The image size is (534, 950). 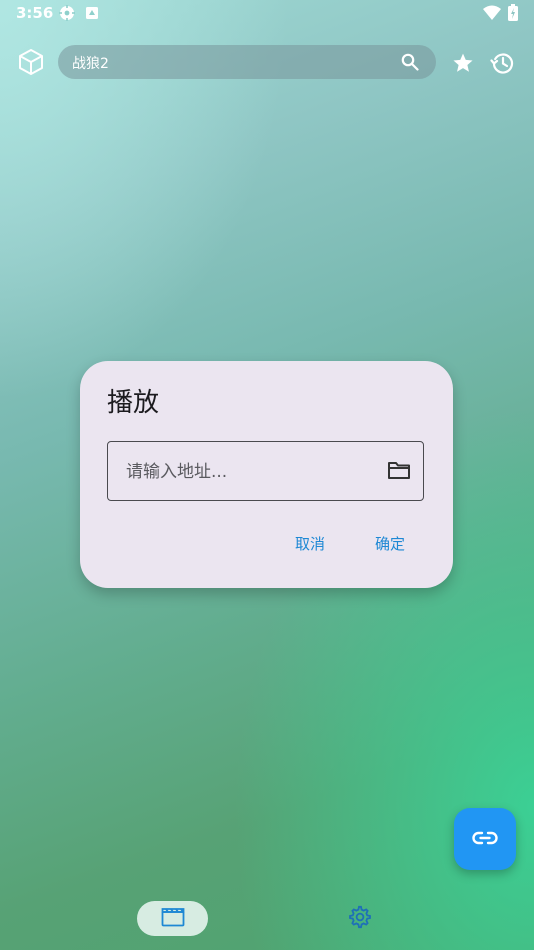 I want to click on top-bar: 战狼2, so click(x=267, y=63).